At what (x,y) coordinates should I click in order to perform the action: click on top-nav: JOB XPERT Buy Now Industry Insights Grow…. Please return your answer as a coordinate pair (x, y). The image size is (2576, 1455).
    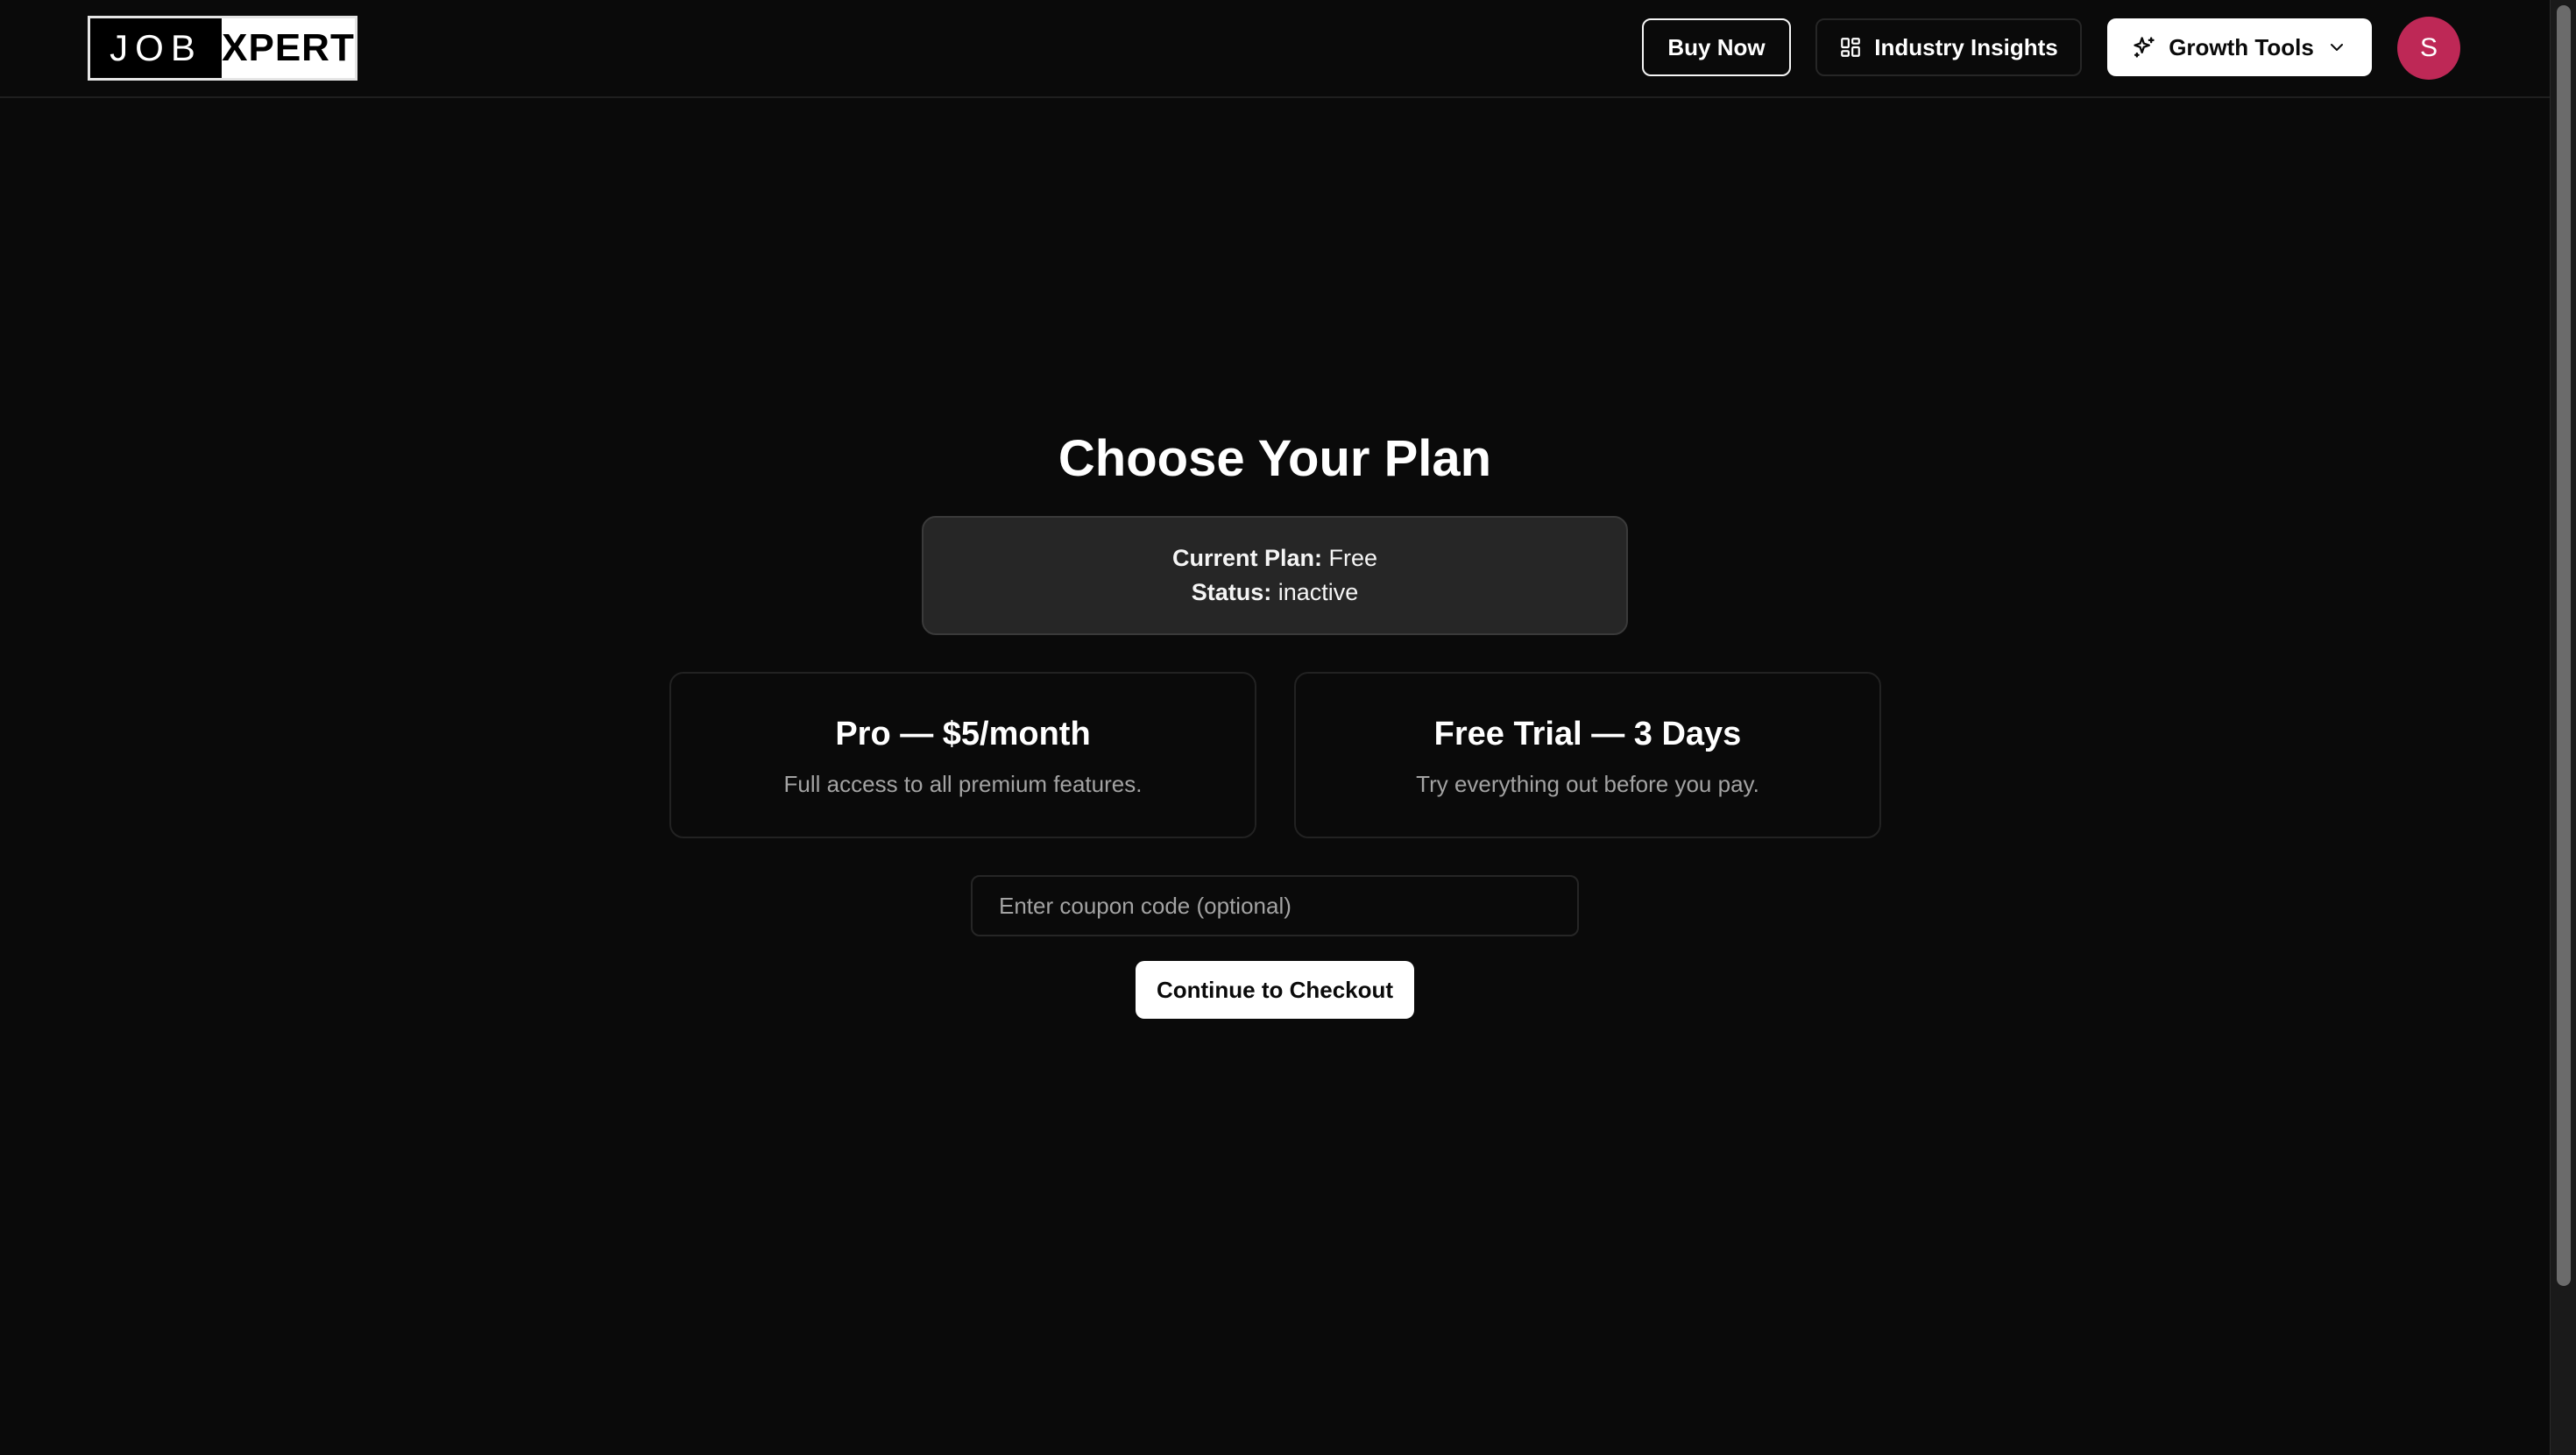
    Looking at the image, I should click on (1275, 49).